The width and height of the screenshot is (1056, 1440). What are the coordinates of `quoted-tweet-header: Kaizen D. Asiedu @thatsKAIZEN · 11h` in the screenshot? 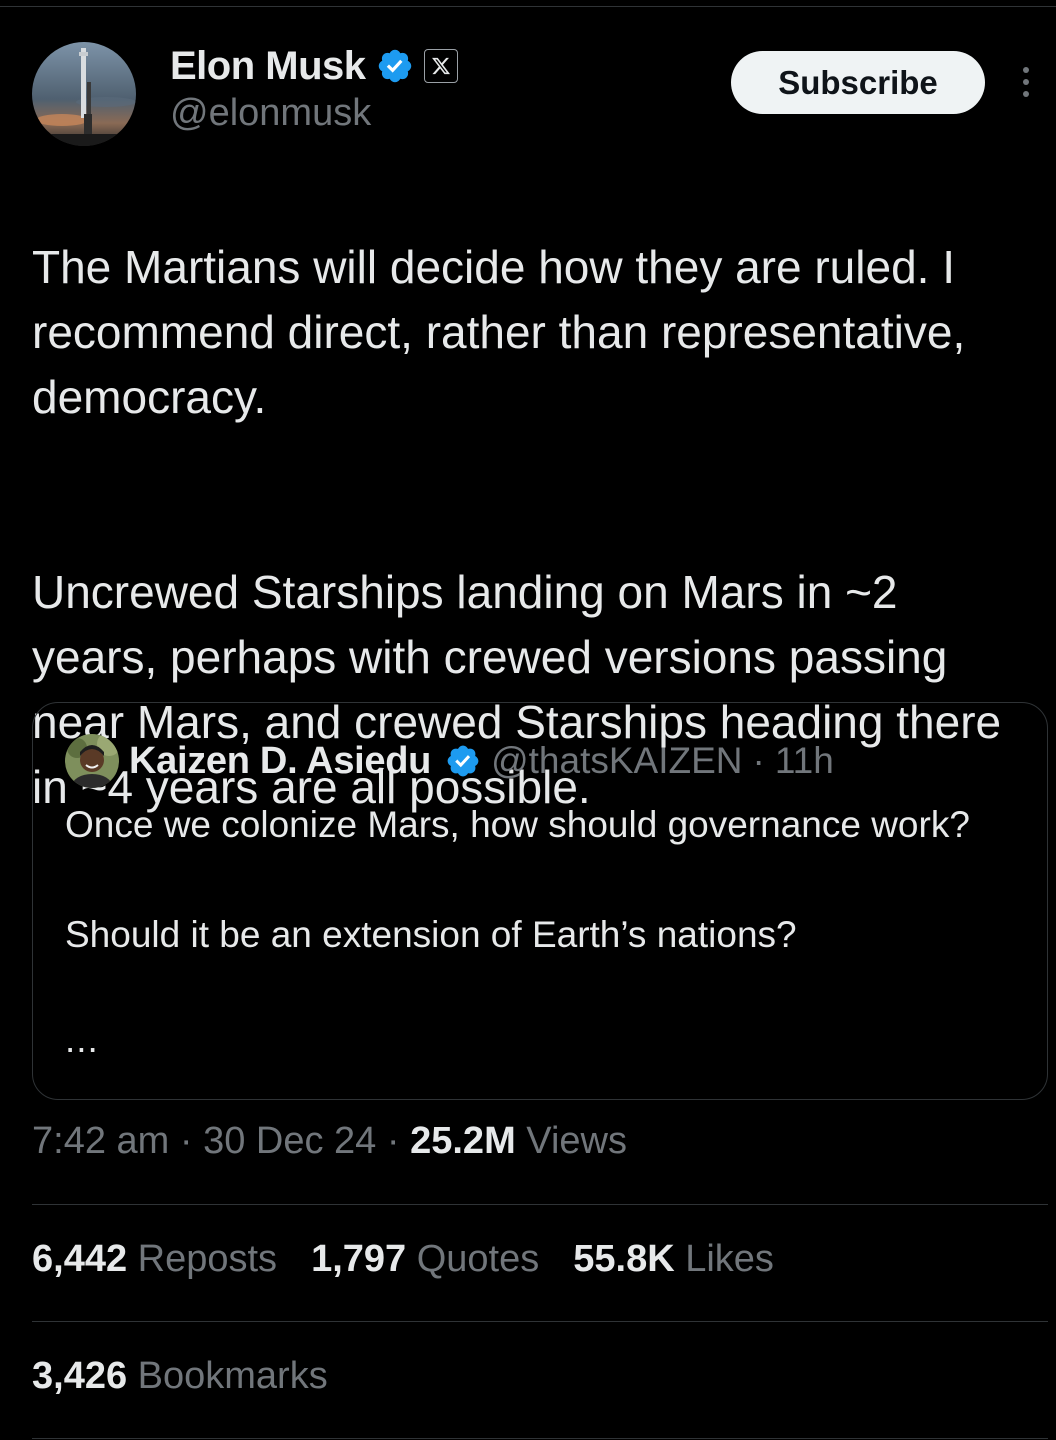 It's located at (449, 761).